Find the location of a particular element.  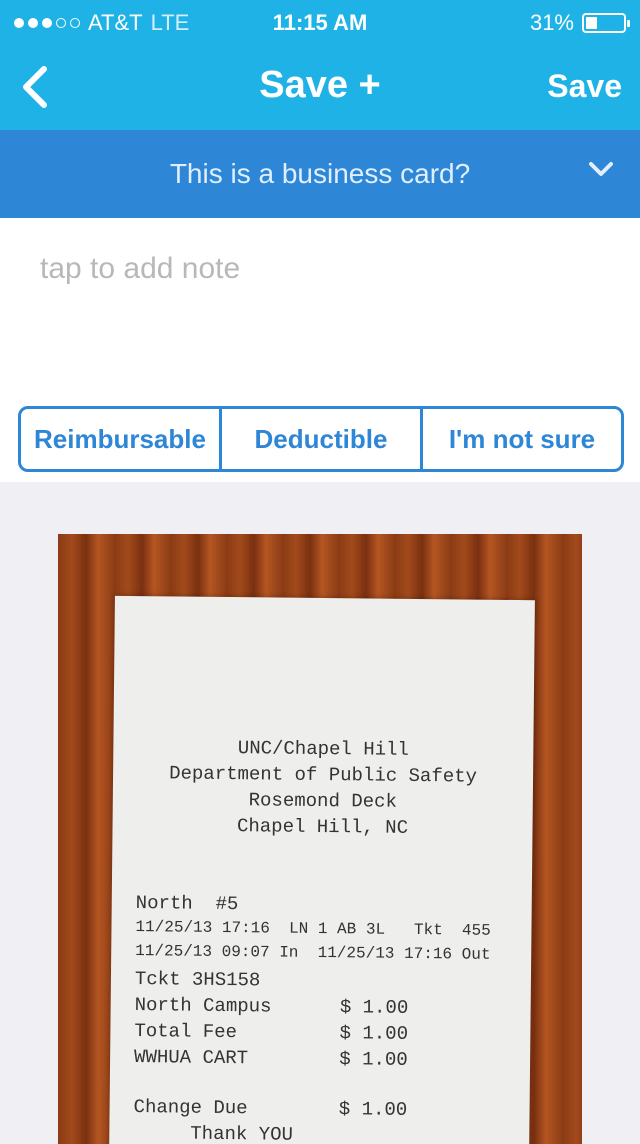

not-sure-button: I'm not sure is located at coordinates (522, 439).